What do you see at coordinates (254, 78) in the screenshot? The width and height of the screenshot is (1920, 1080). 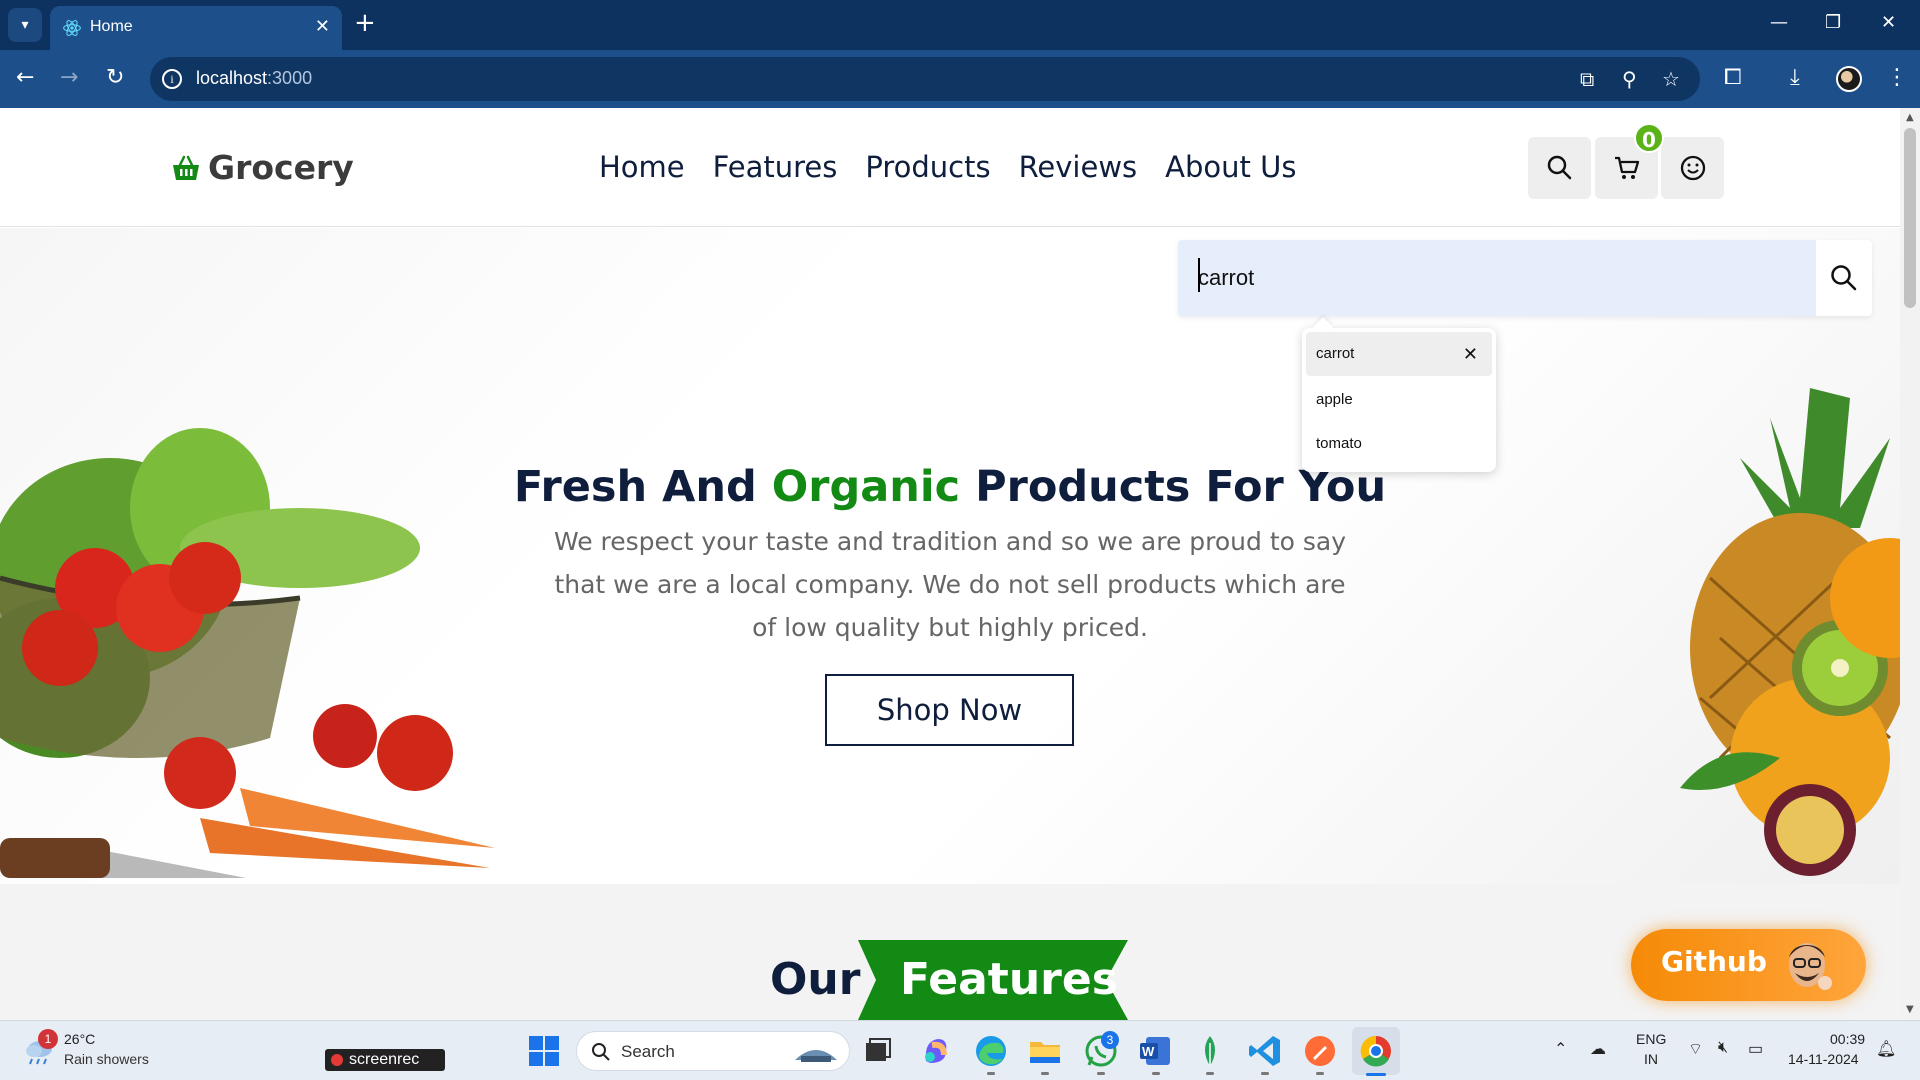 I see `url-text: localhost:3000` at bounding box center [254, 78].